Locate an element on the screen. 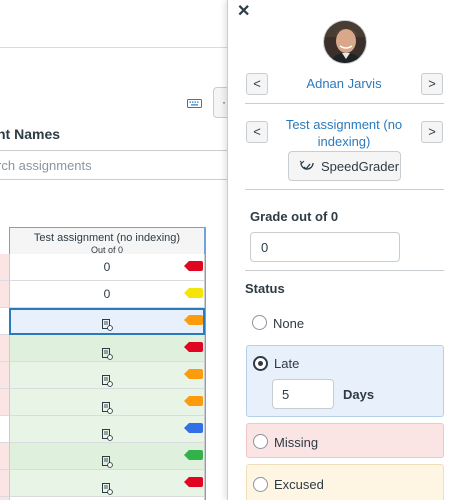  radio-late is located at coordinates (260, 363).